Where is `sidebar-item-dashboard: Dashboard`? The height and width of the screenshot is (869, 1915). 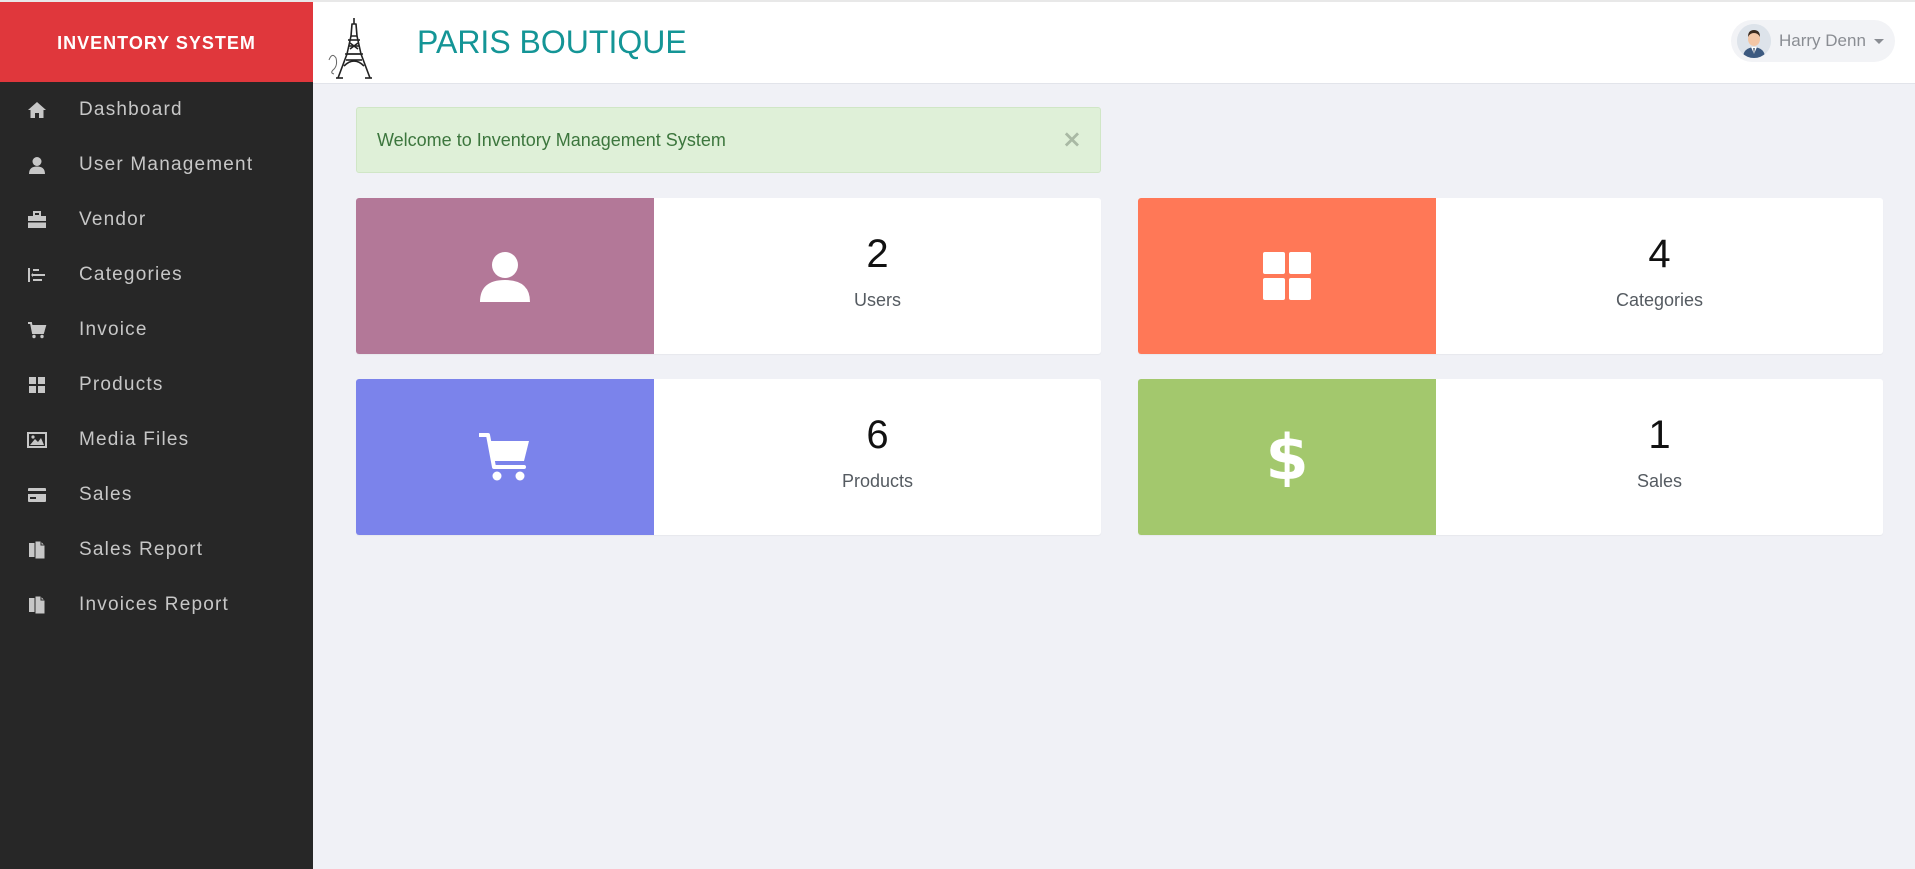 sidebar-item-dashboard: Dashboard is located at coordinates (156, 109).